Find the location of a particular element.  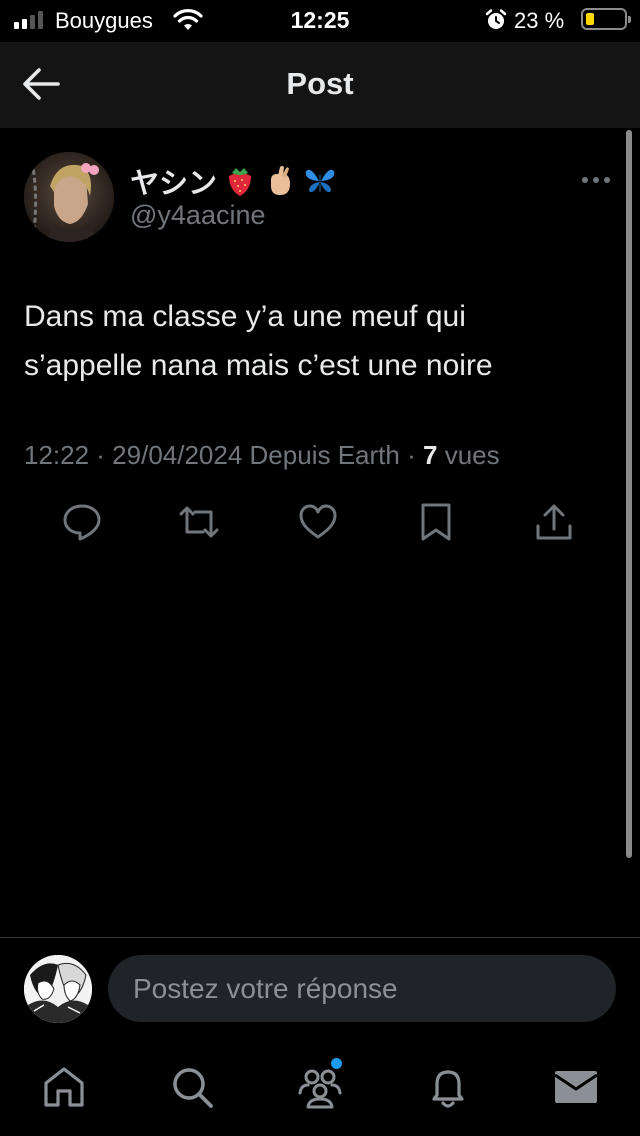

communities-icon is located at coordinates (320, 1089).